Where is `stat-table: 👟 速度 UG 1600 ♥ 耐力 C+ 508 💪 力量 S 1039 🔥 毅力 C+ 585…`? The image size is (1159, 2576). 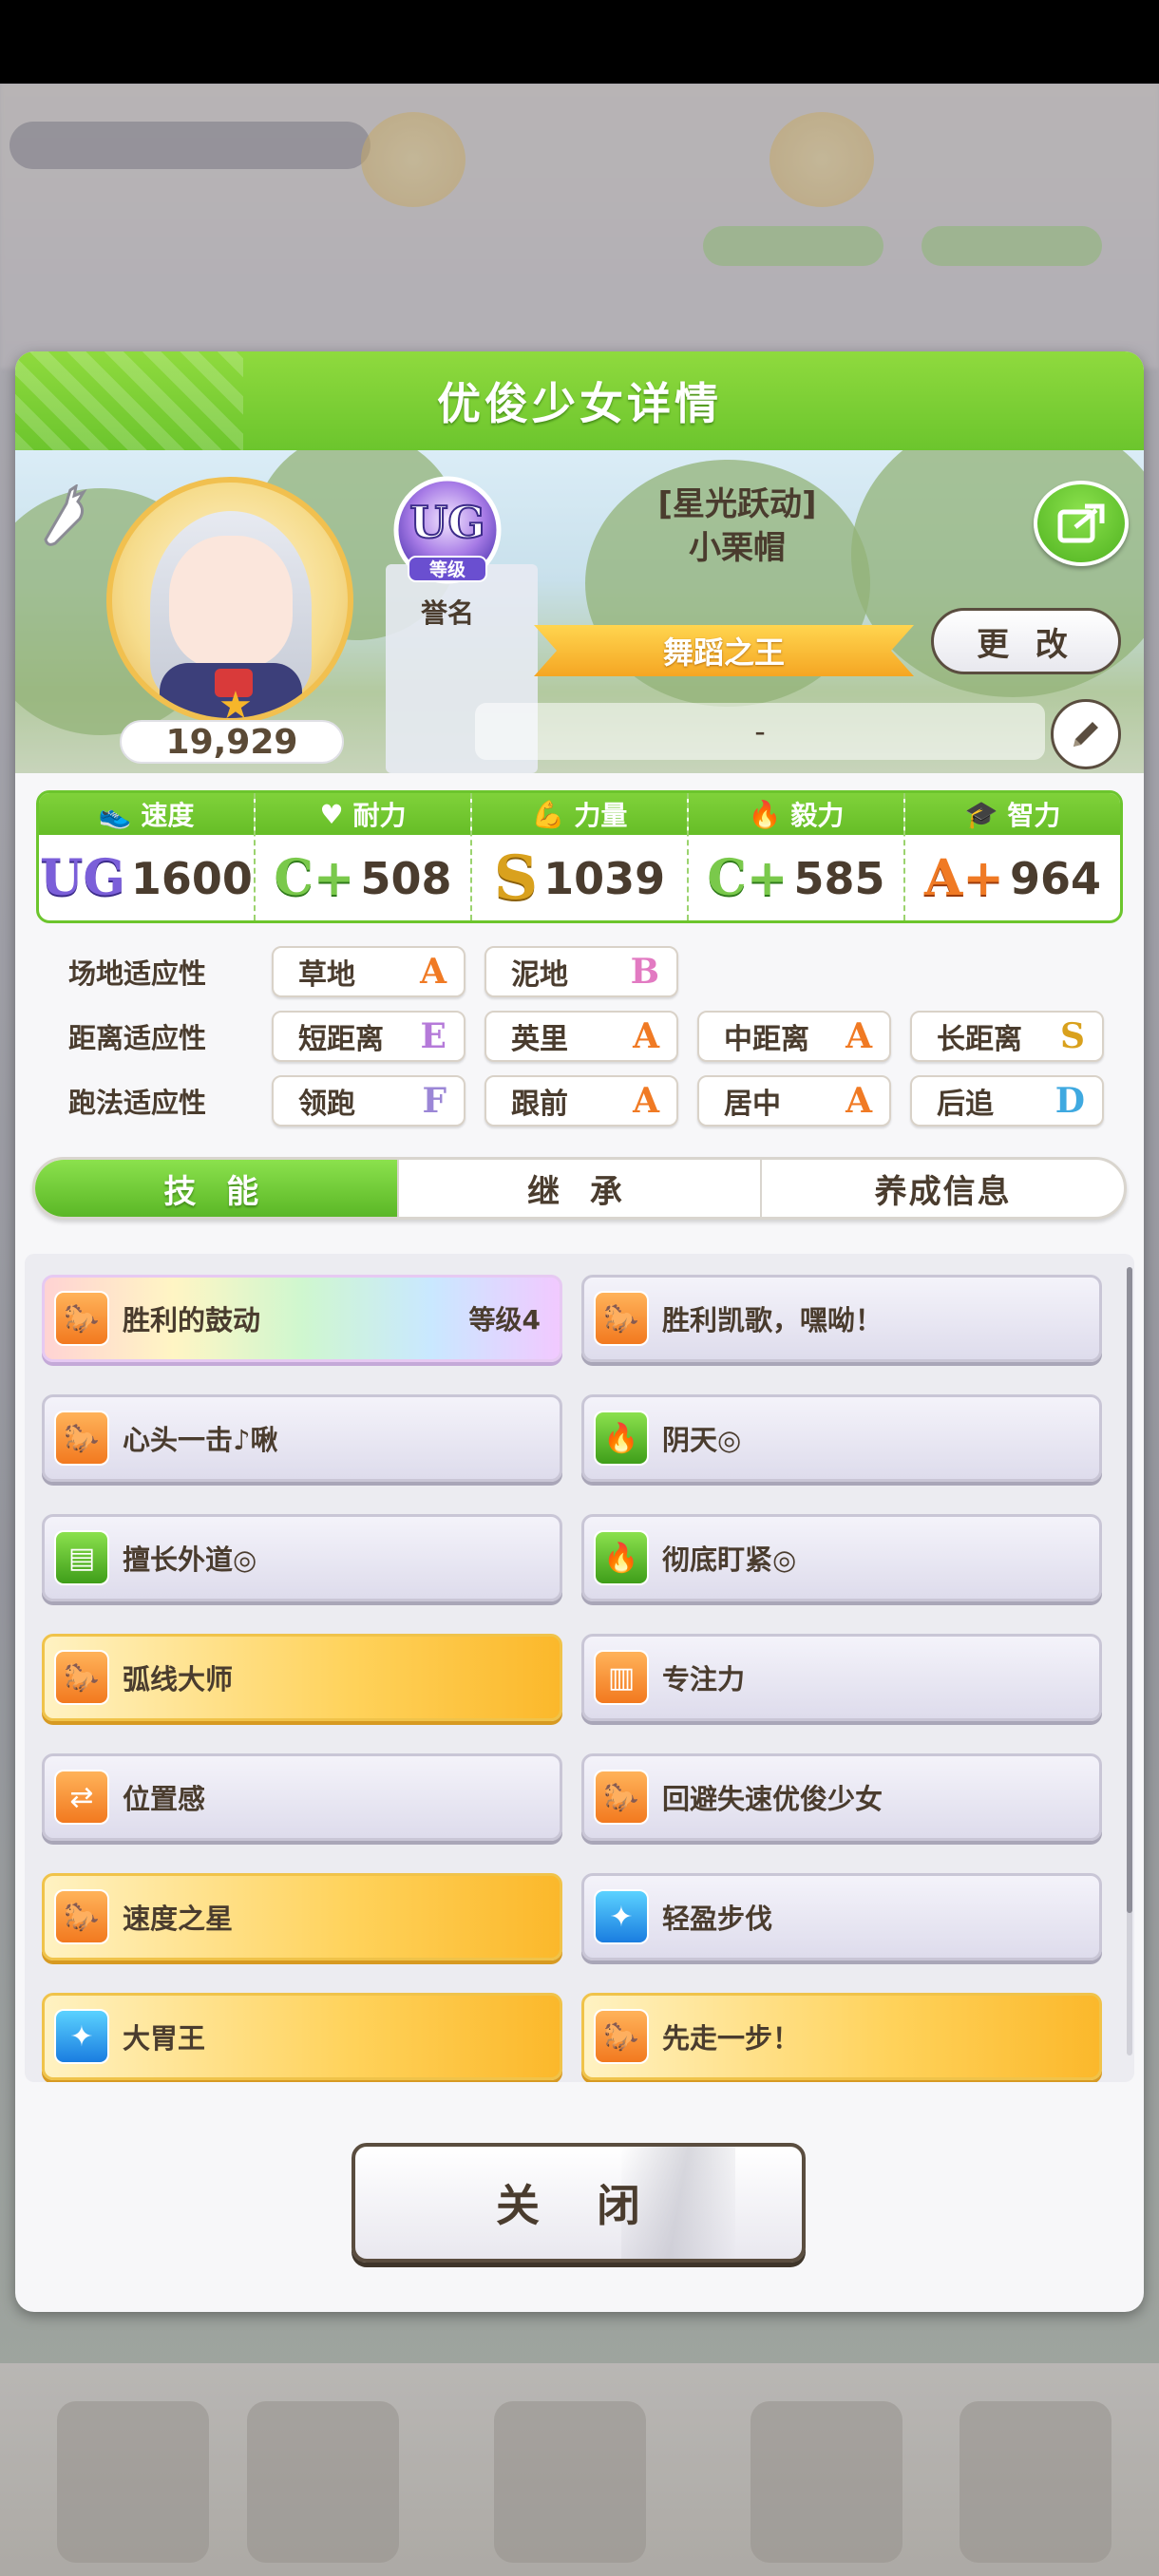 stat-table: 👟 速度 UG 1600 ♥ 耐力 C+ 508 💪 力量 S 1039 🔥 毅力 C+ 585… is located at coordinates (579, 856).